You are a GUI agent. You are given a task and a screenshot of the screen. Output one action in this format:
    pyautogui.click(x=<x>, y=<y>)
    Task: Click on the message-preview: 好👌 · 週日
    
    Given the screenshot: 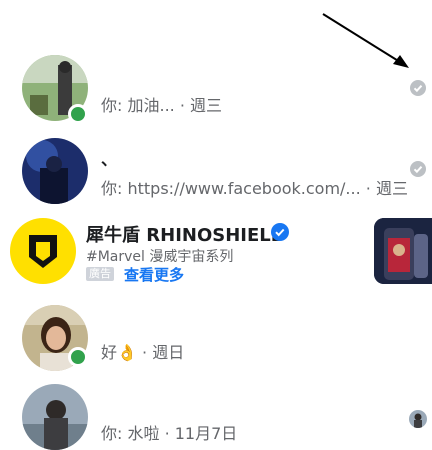 What is the action you would take?
    pyautogui.click(x=143, y=352)
    